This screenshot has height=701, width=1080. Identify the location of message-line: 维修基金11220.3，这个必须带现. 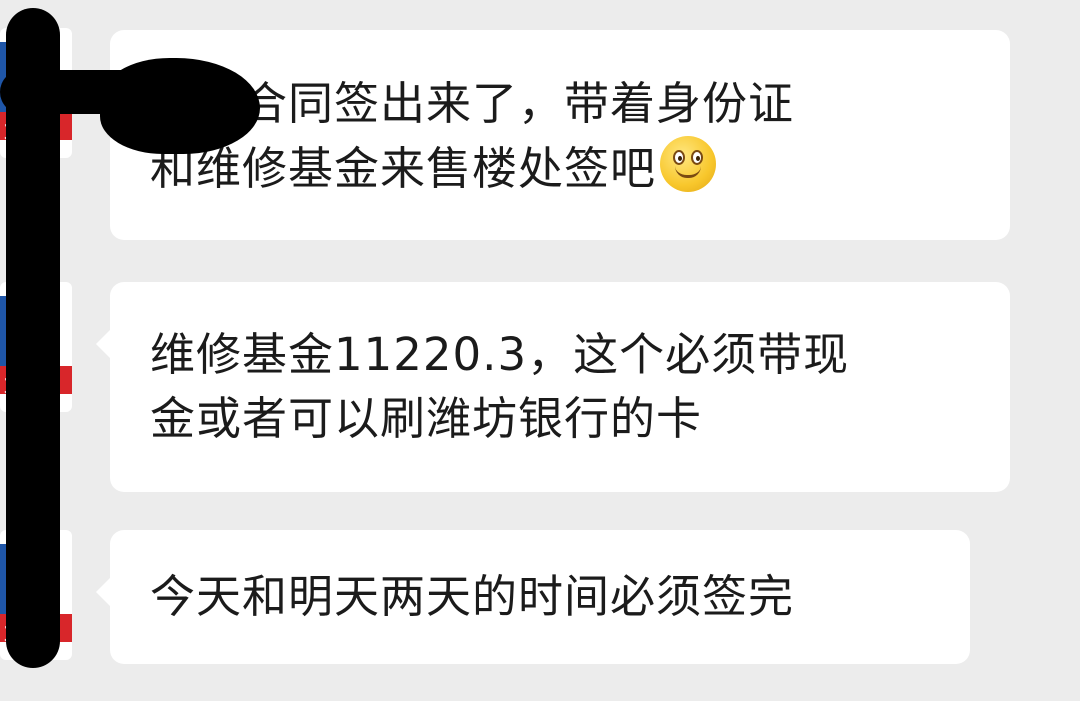
(500, 354).